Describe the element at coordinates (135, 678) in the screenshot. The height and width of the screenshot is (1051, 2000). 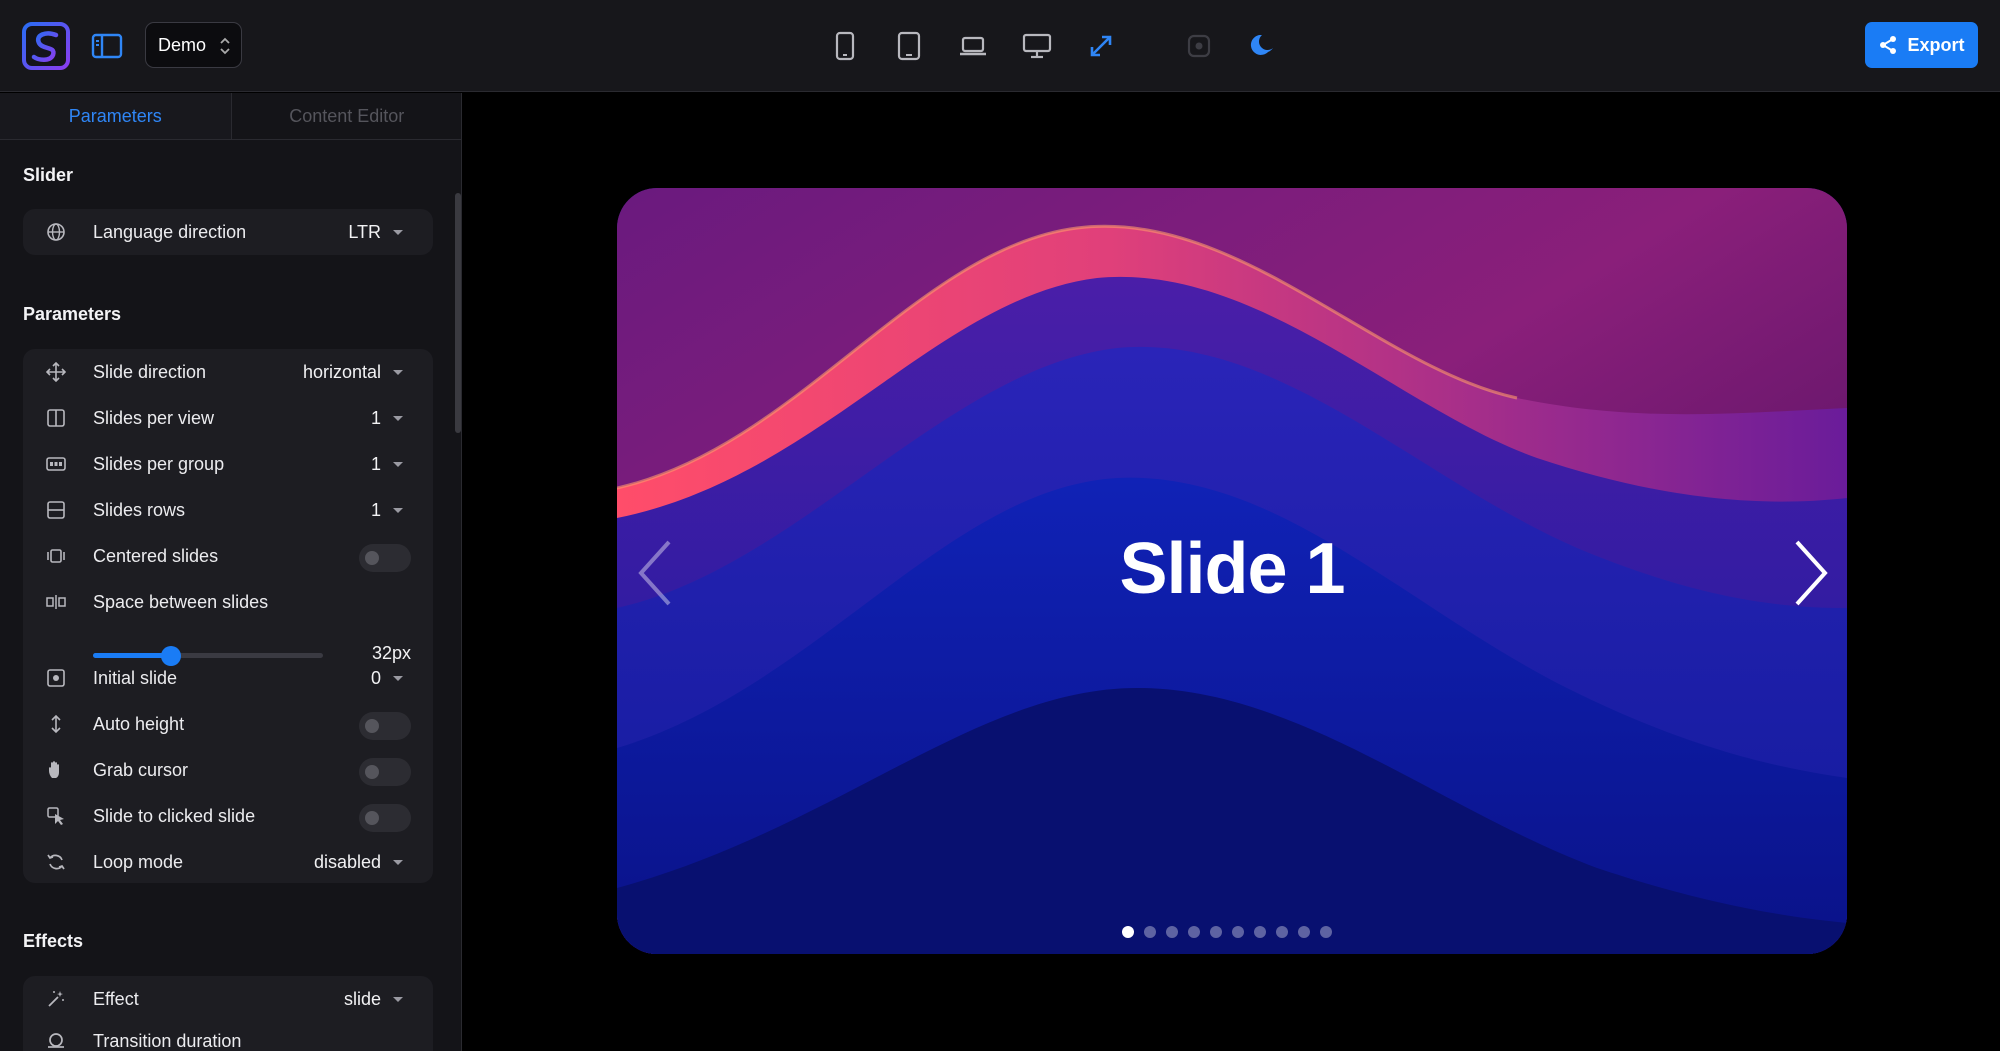
I see `initial-slide-label: Initial slide` at that location.